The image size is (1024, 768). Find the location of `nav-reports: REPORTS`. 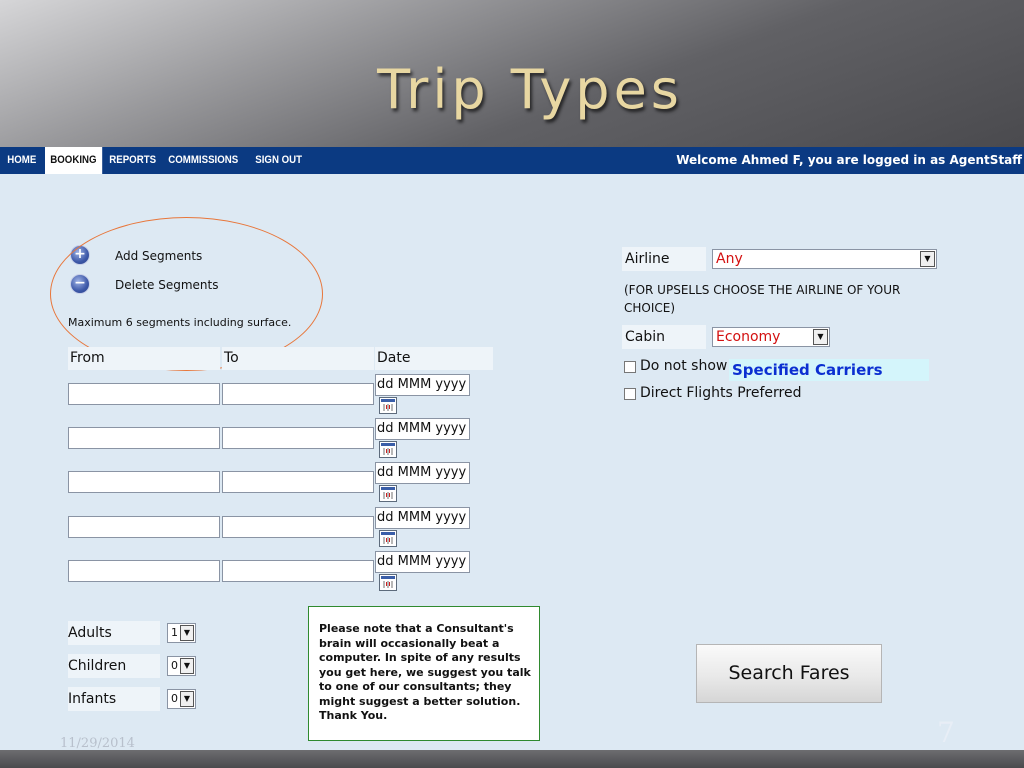

nav-reports: REPORTS is located at coordinates (132, 160).